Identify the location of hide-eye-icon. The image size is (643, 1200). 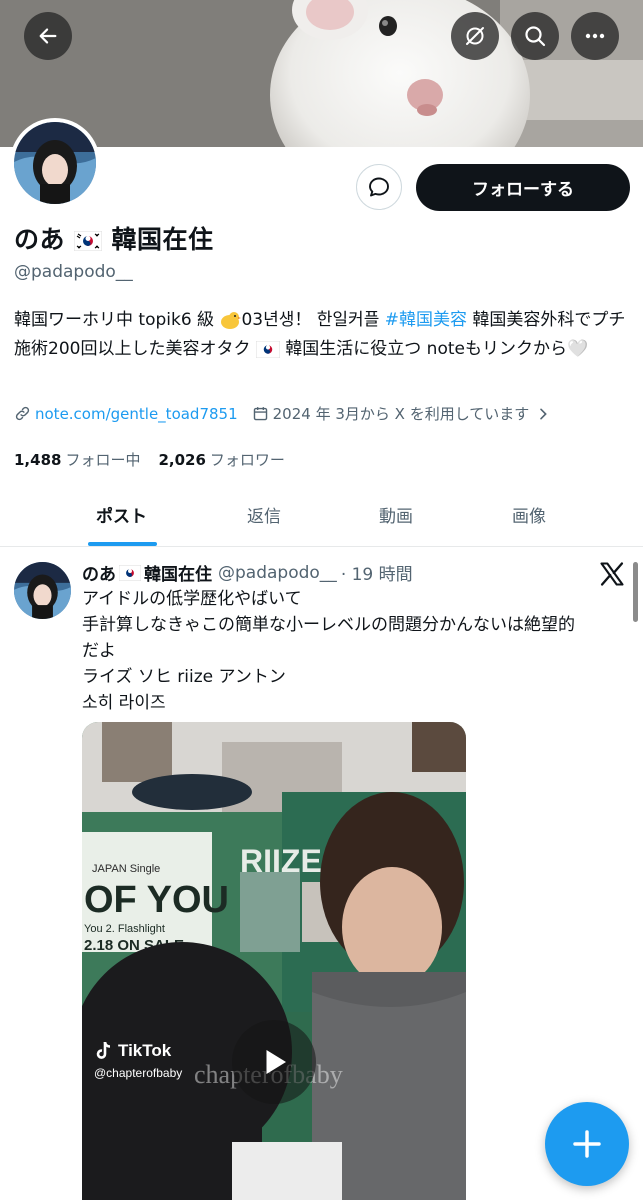
(475, 36).